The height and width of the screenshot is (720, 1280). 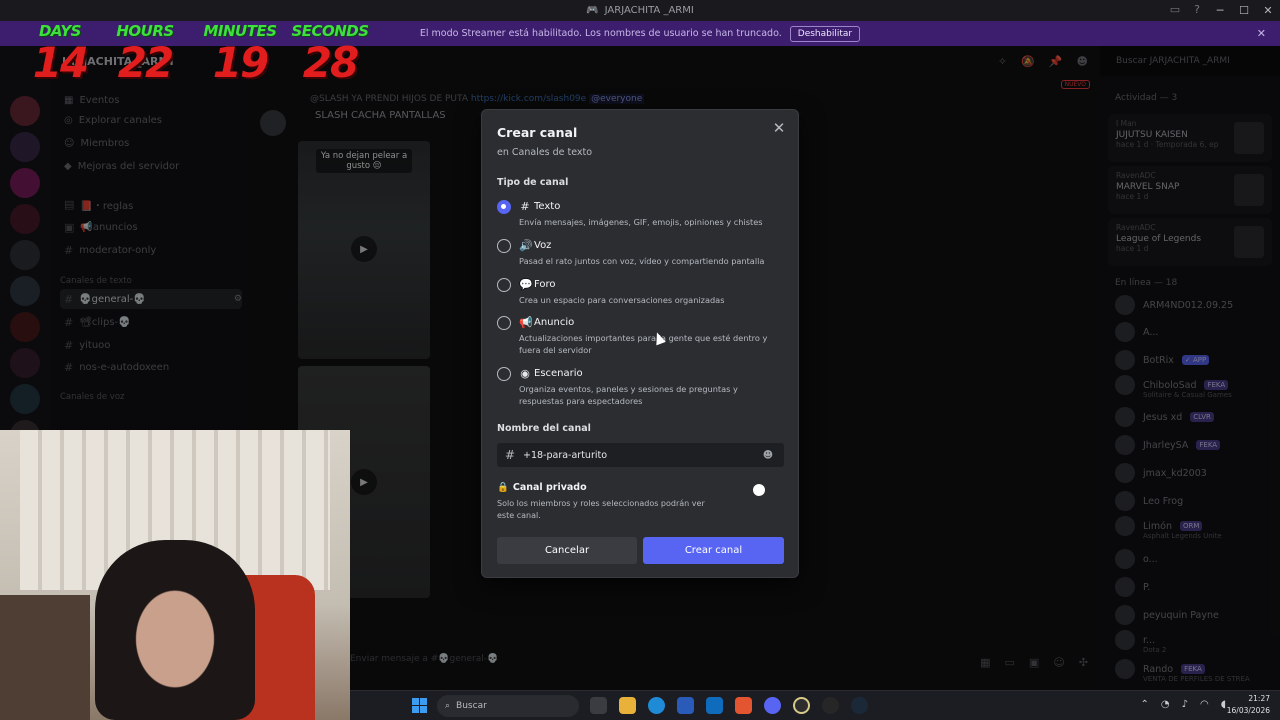 I want to click on edge-icon, so click(x=656, y=705).